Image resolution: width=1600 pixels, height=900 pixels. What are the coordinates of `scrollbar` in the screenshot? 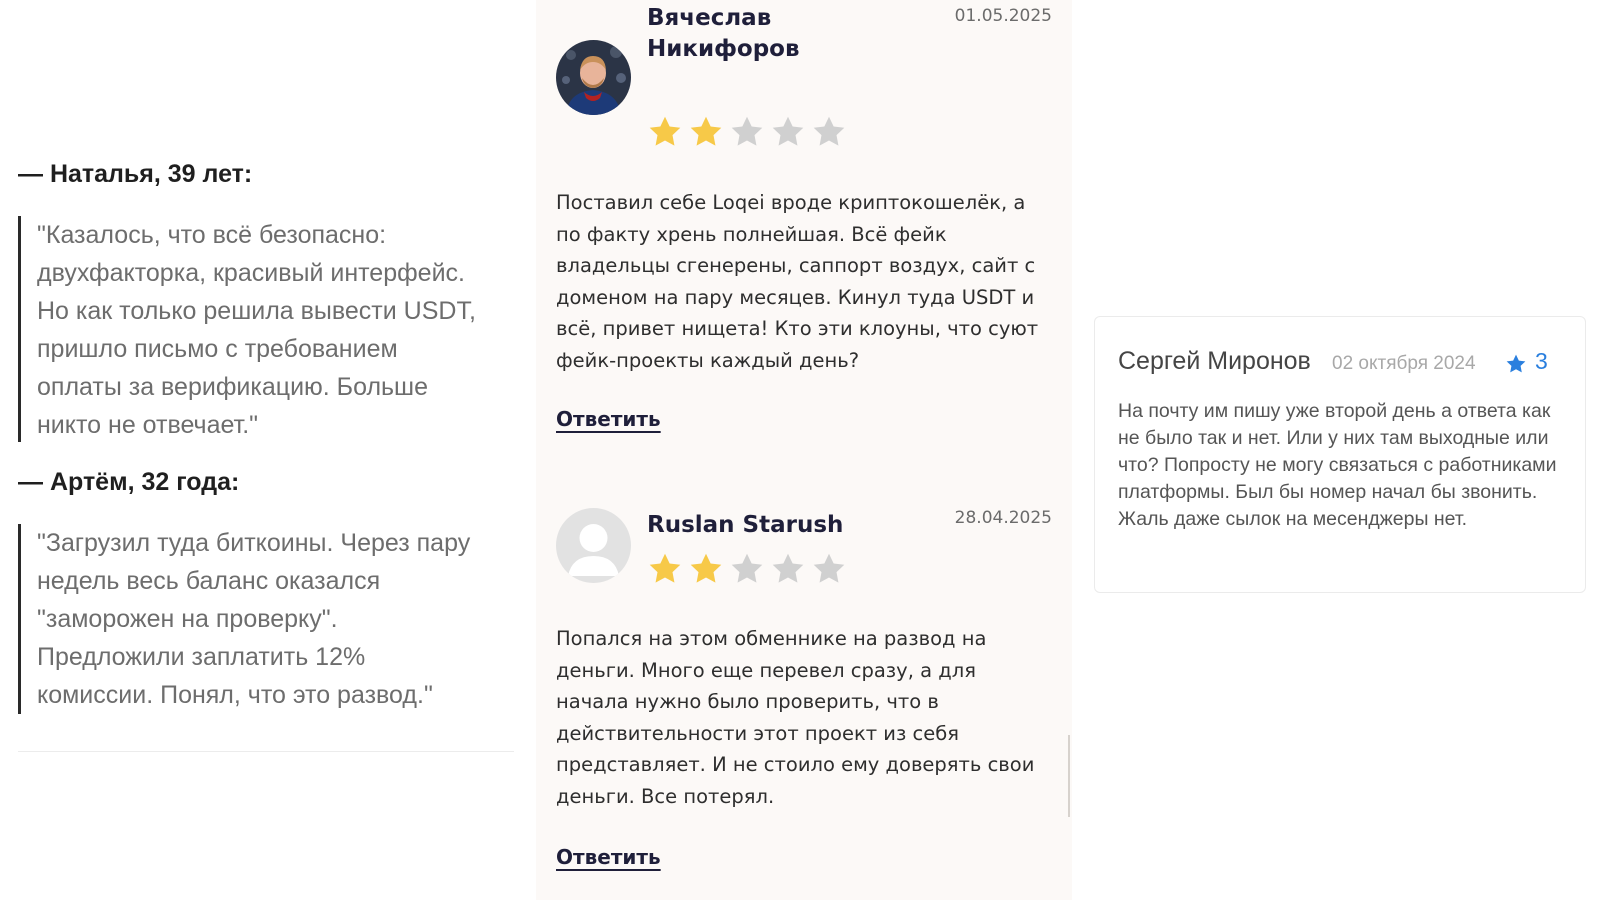 It's located at (1069, 776).